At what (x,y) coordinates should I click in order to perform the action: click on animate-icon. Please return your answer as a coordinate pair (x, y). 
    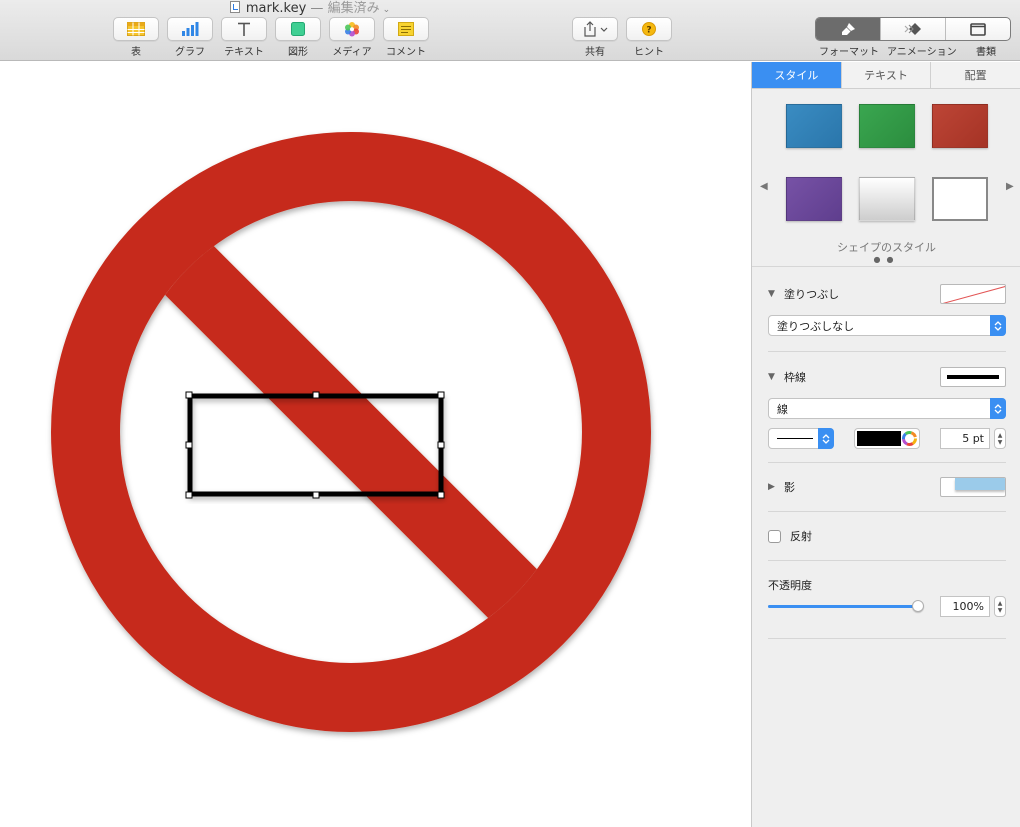
    Looking at the image, I should click on (912, 29).